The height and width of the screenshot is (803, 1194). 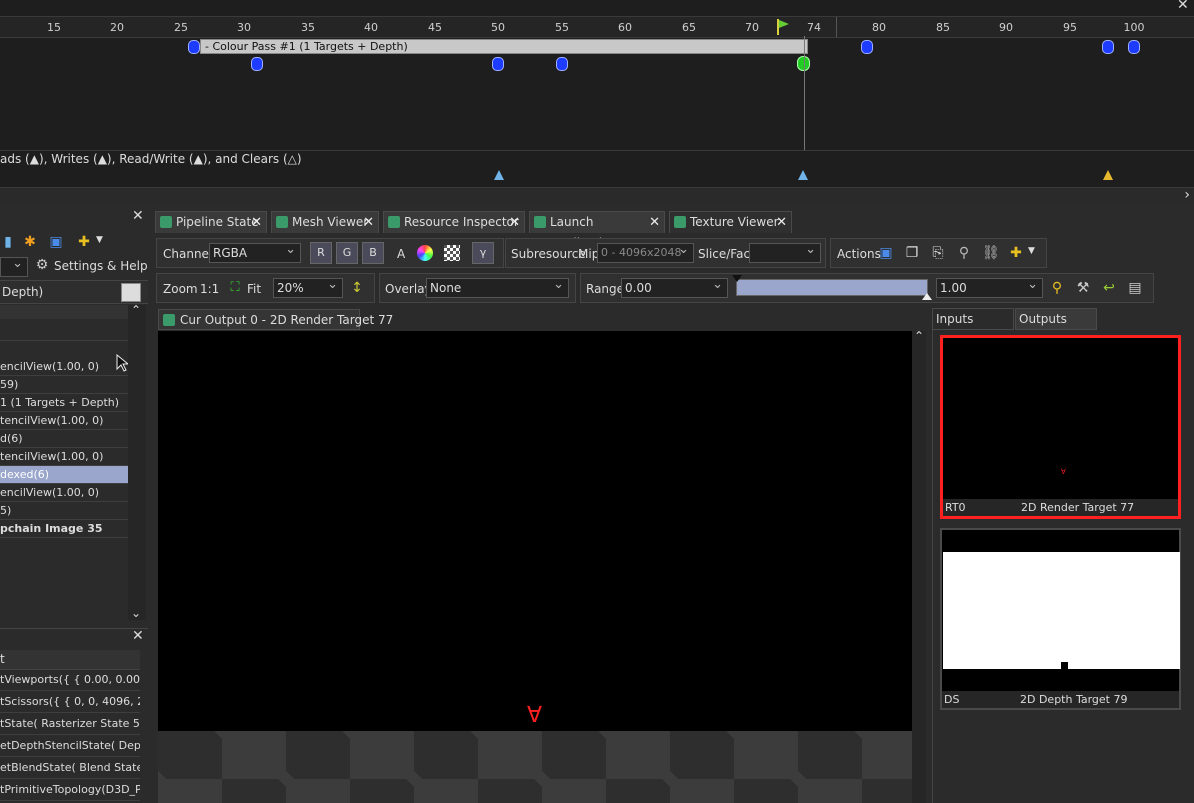 What do you see at coordinates (730, 222) in the screenshot?
I see `tab-texture-viewer: Texture Viewer ✕` at bounding box center [730, 222].